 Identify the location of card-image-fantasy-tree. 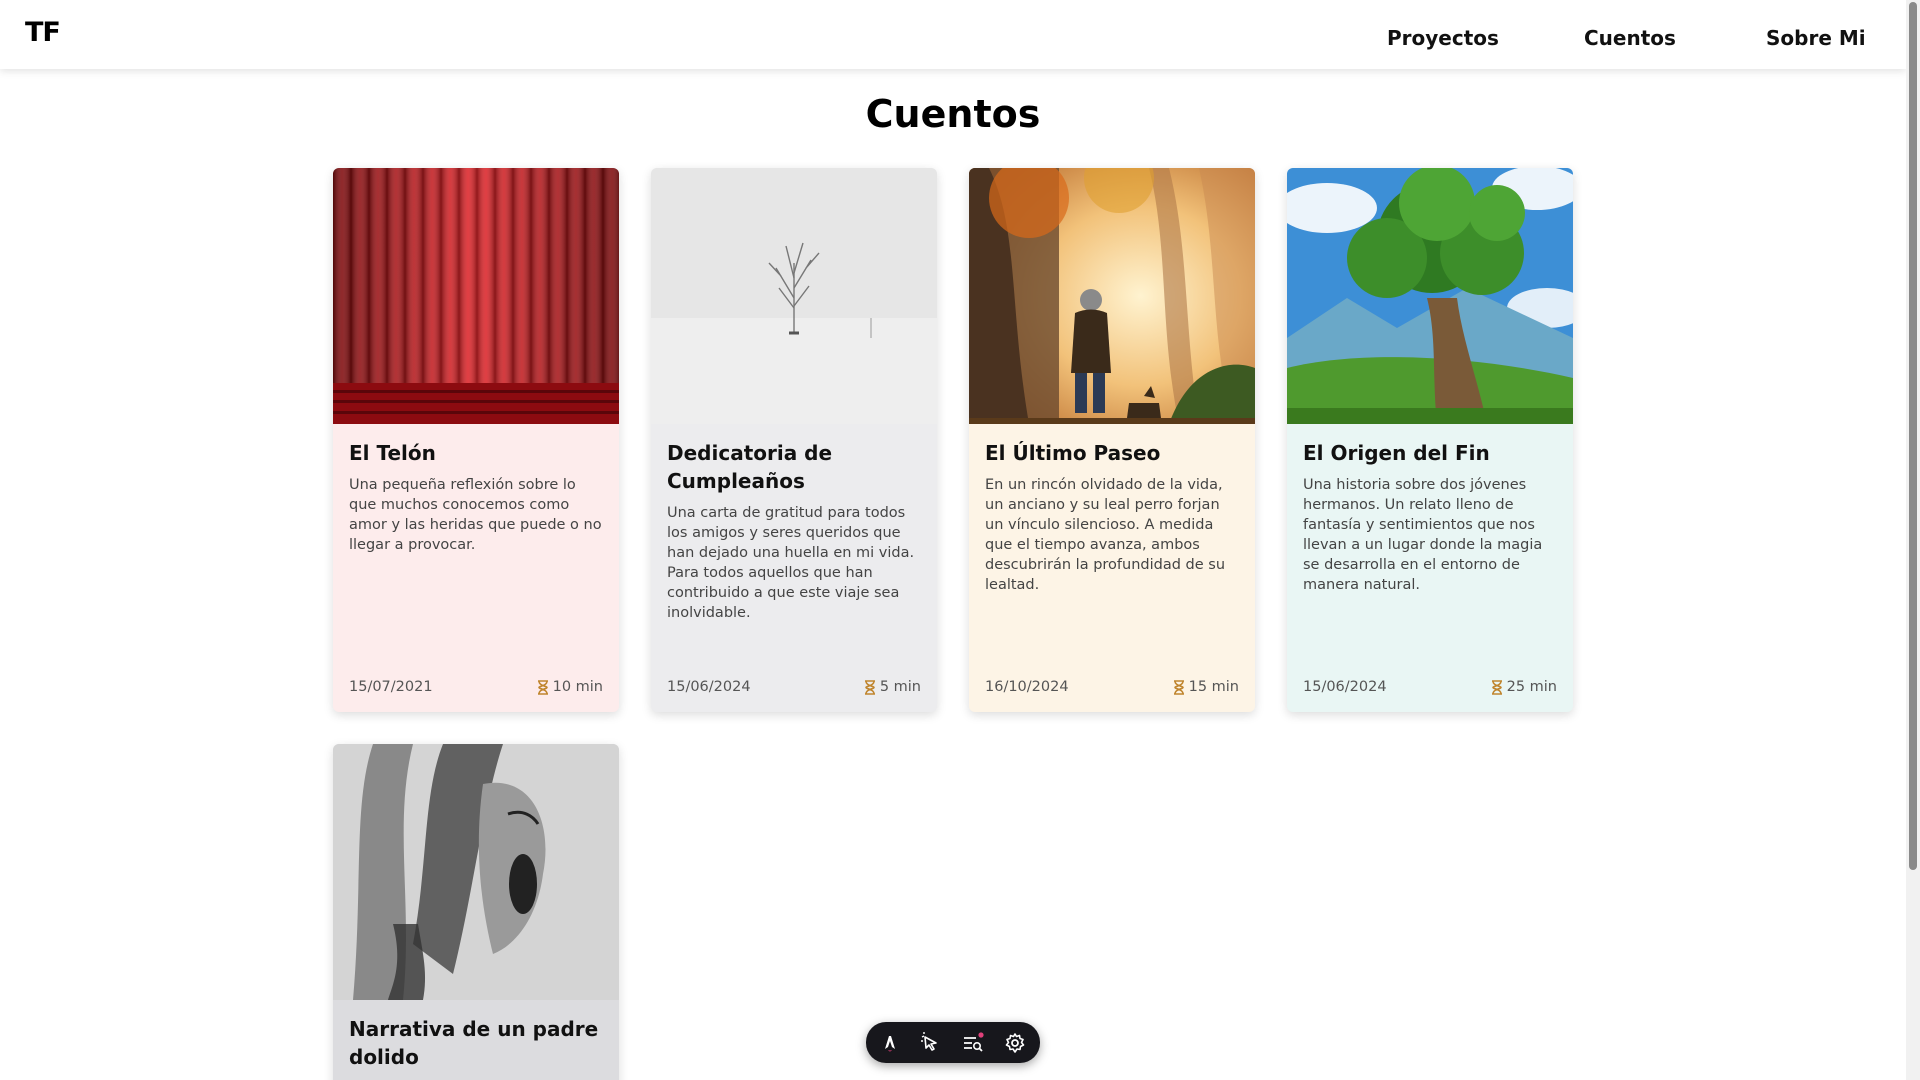
(1430, 296).